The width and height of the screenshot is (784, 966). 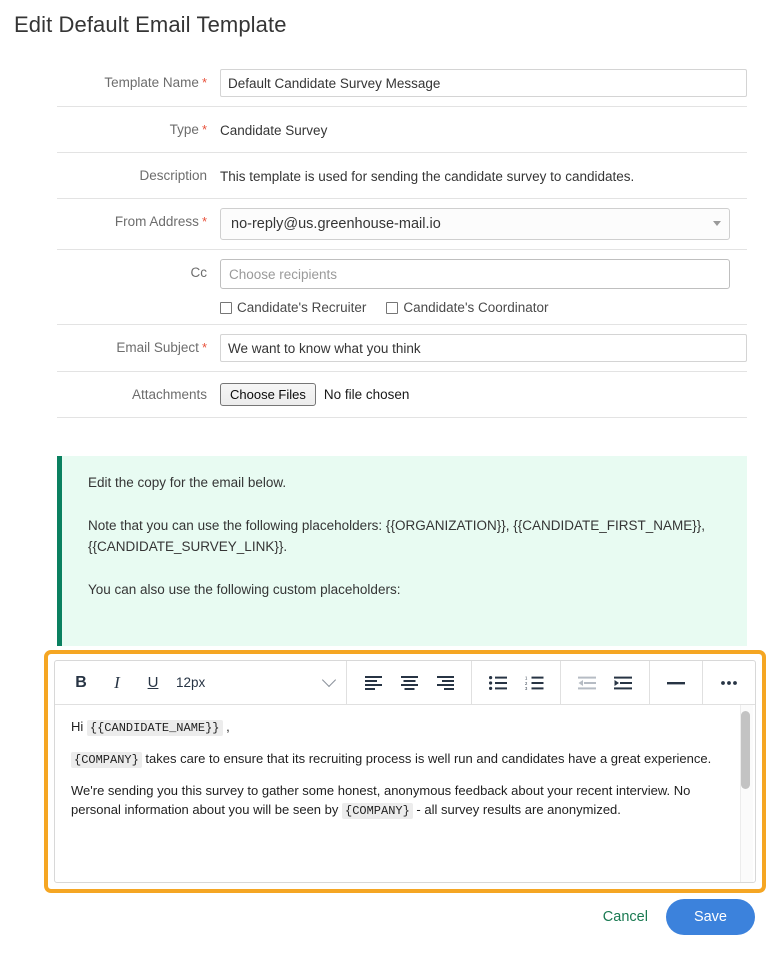 I want to click on form-footer: Cancel Save, so click(x=392, y=917).